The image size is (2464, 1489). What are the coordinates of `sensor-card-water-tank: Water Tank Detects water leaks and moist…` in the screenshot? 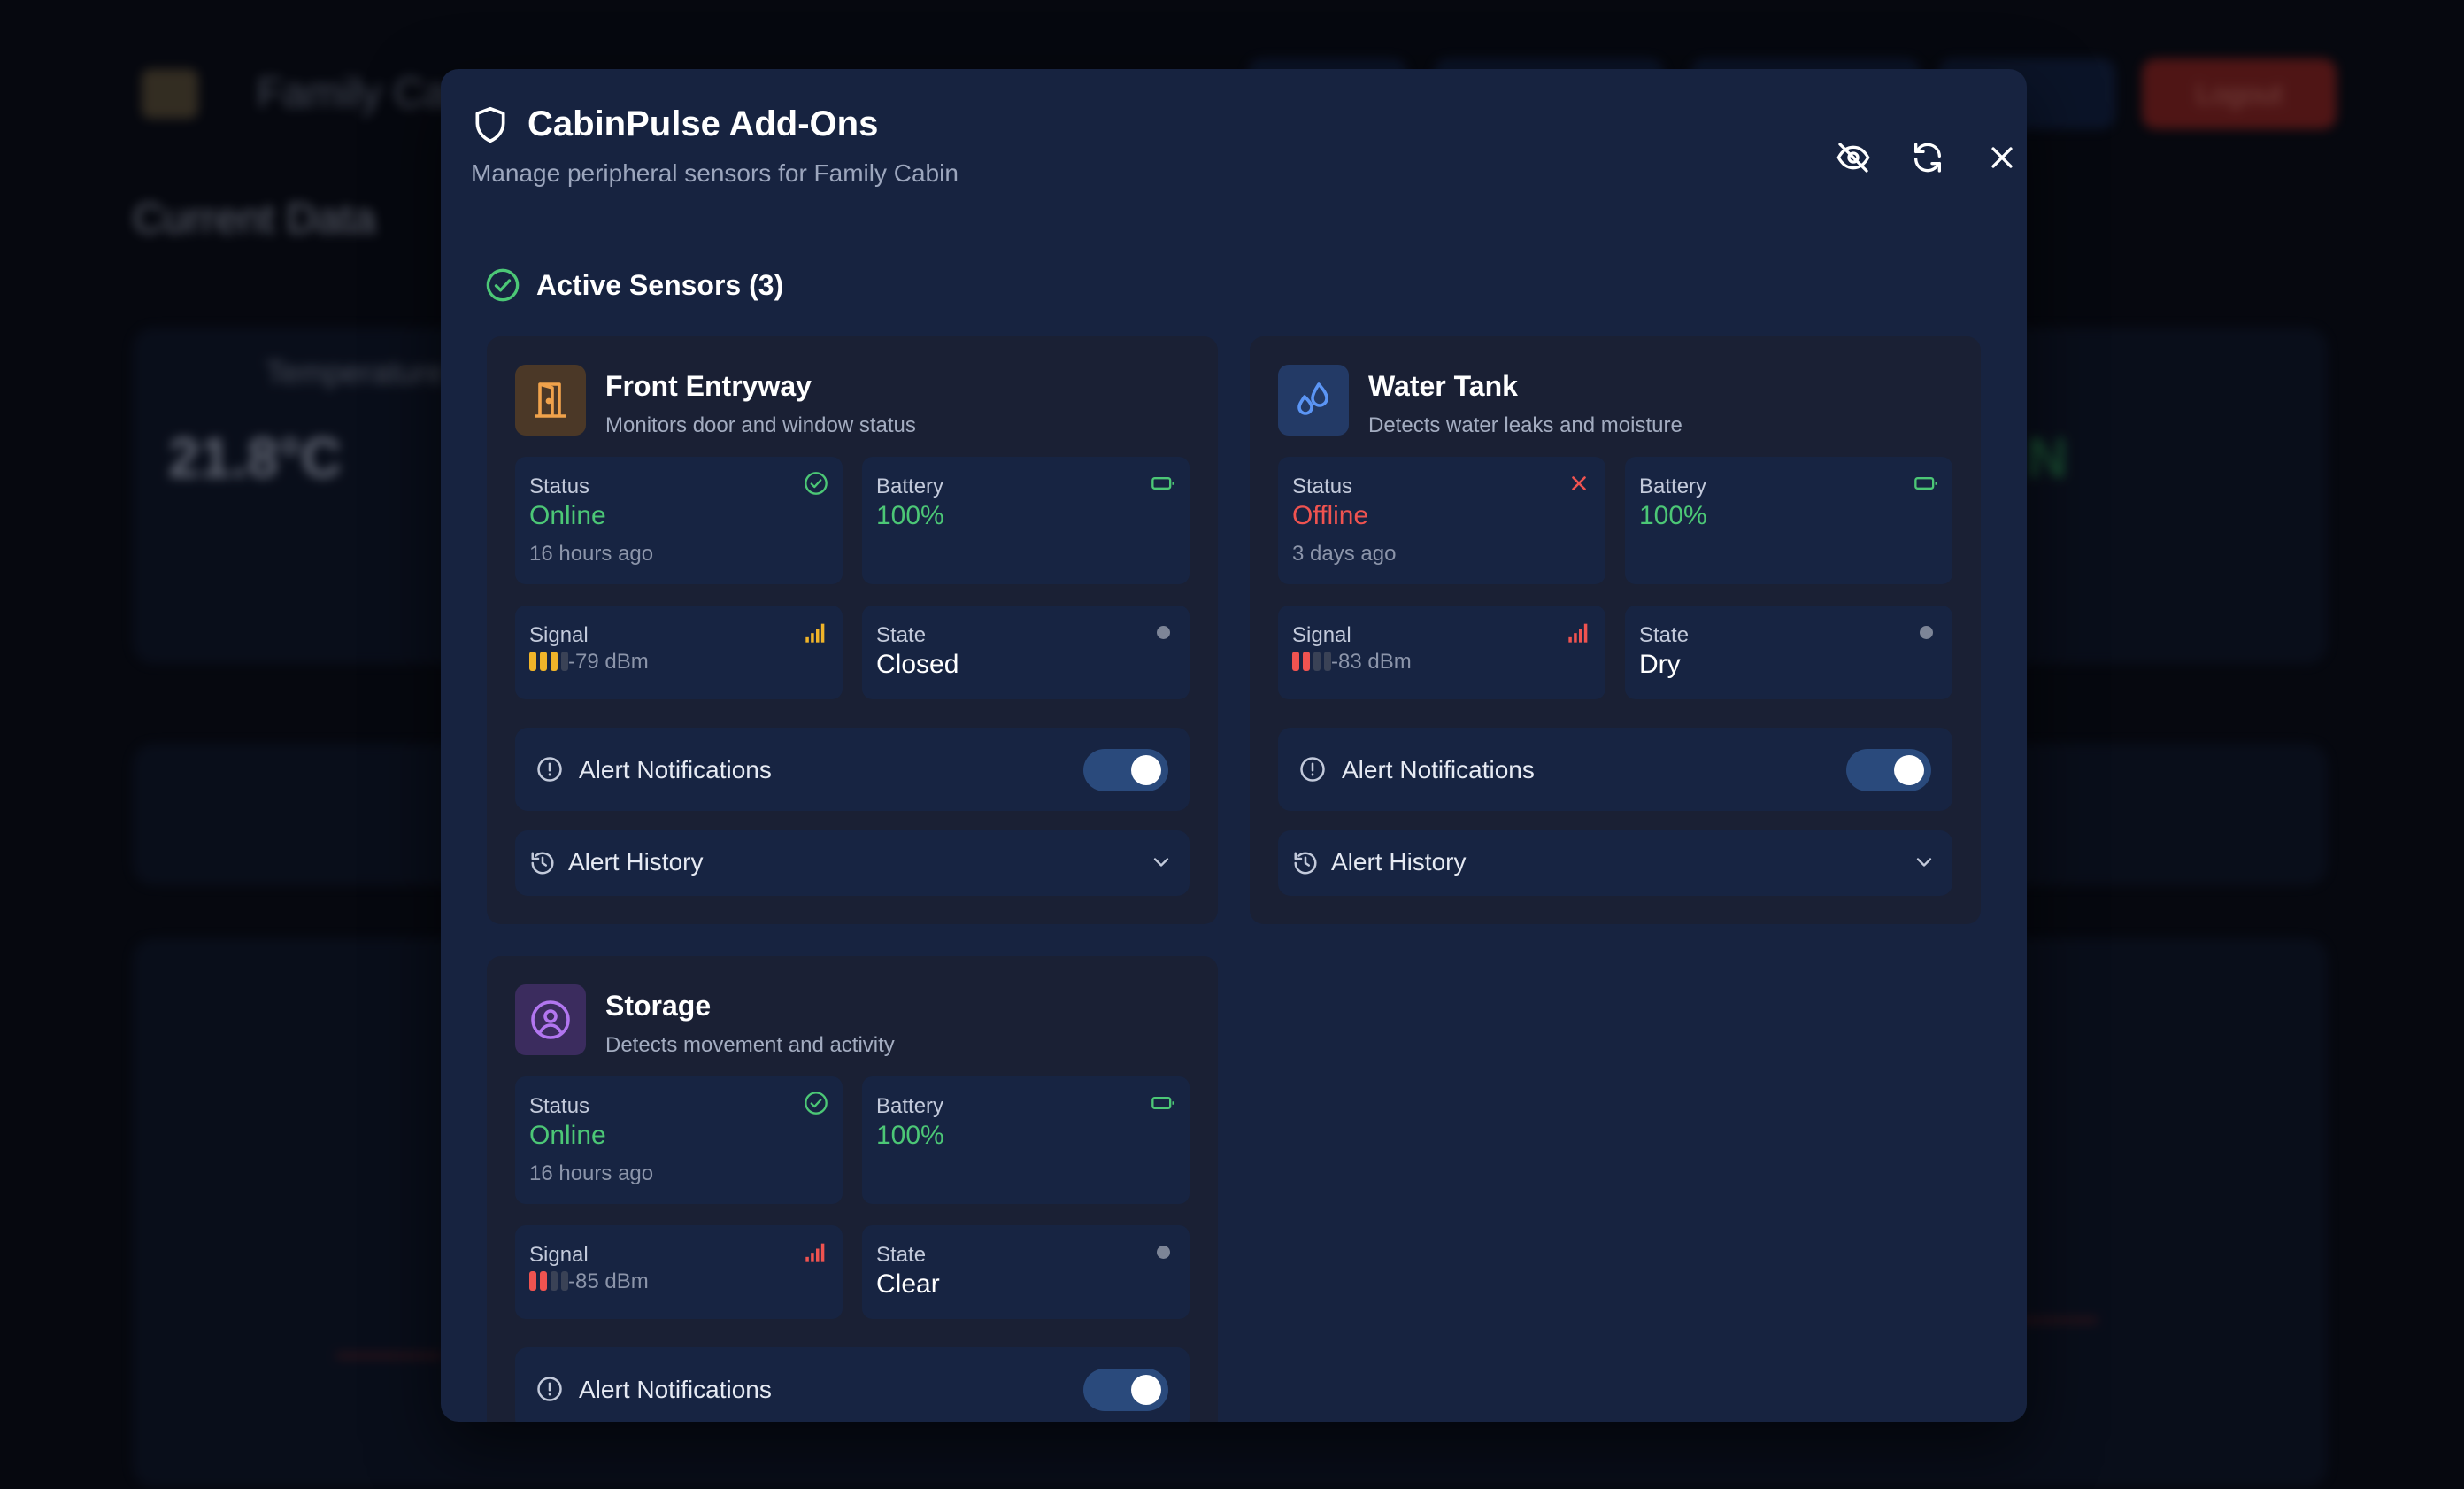 It's located at (1615, 630).